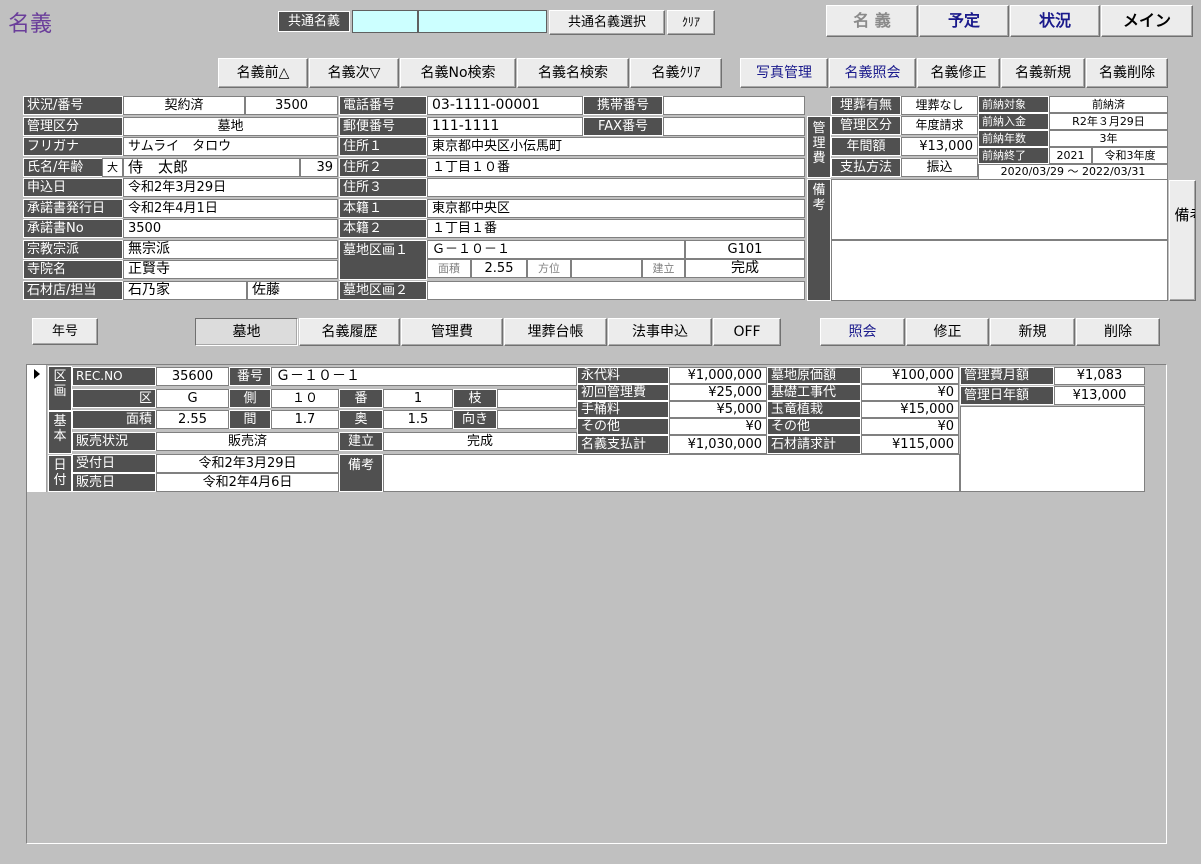  I want to click on eda-field, so click(537, 398).